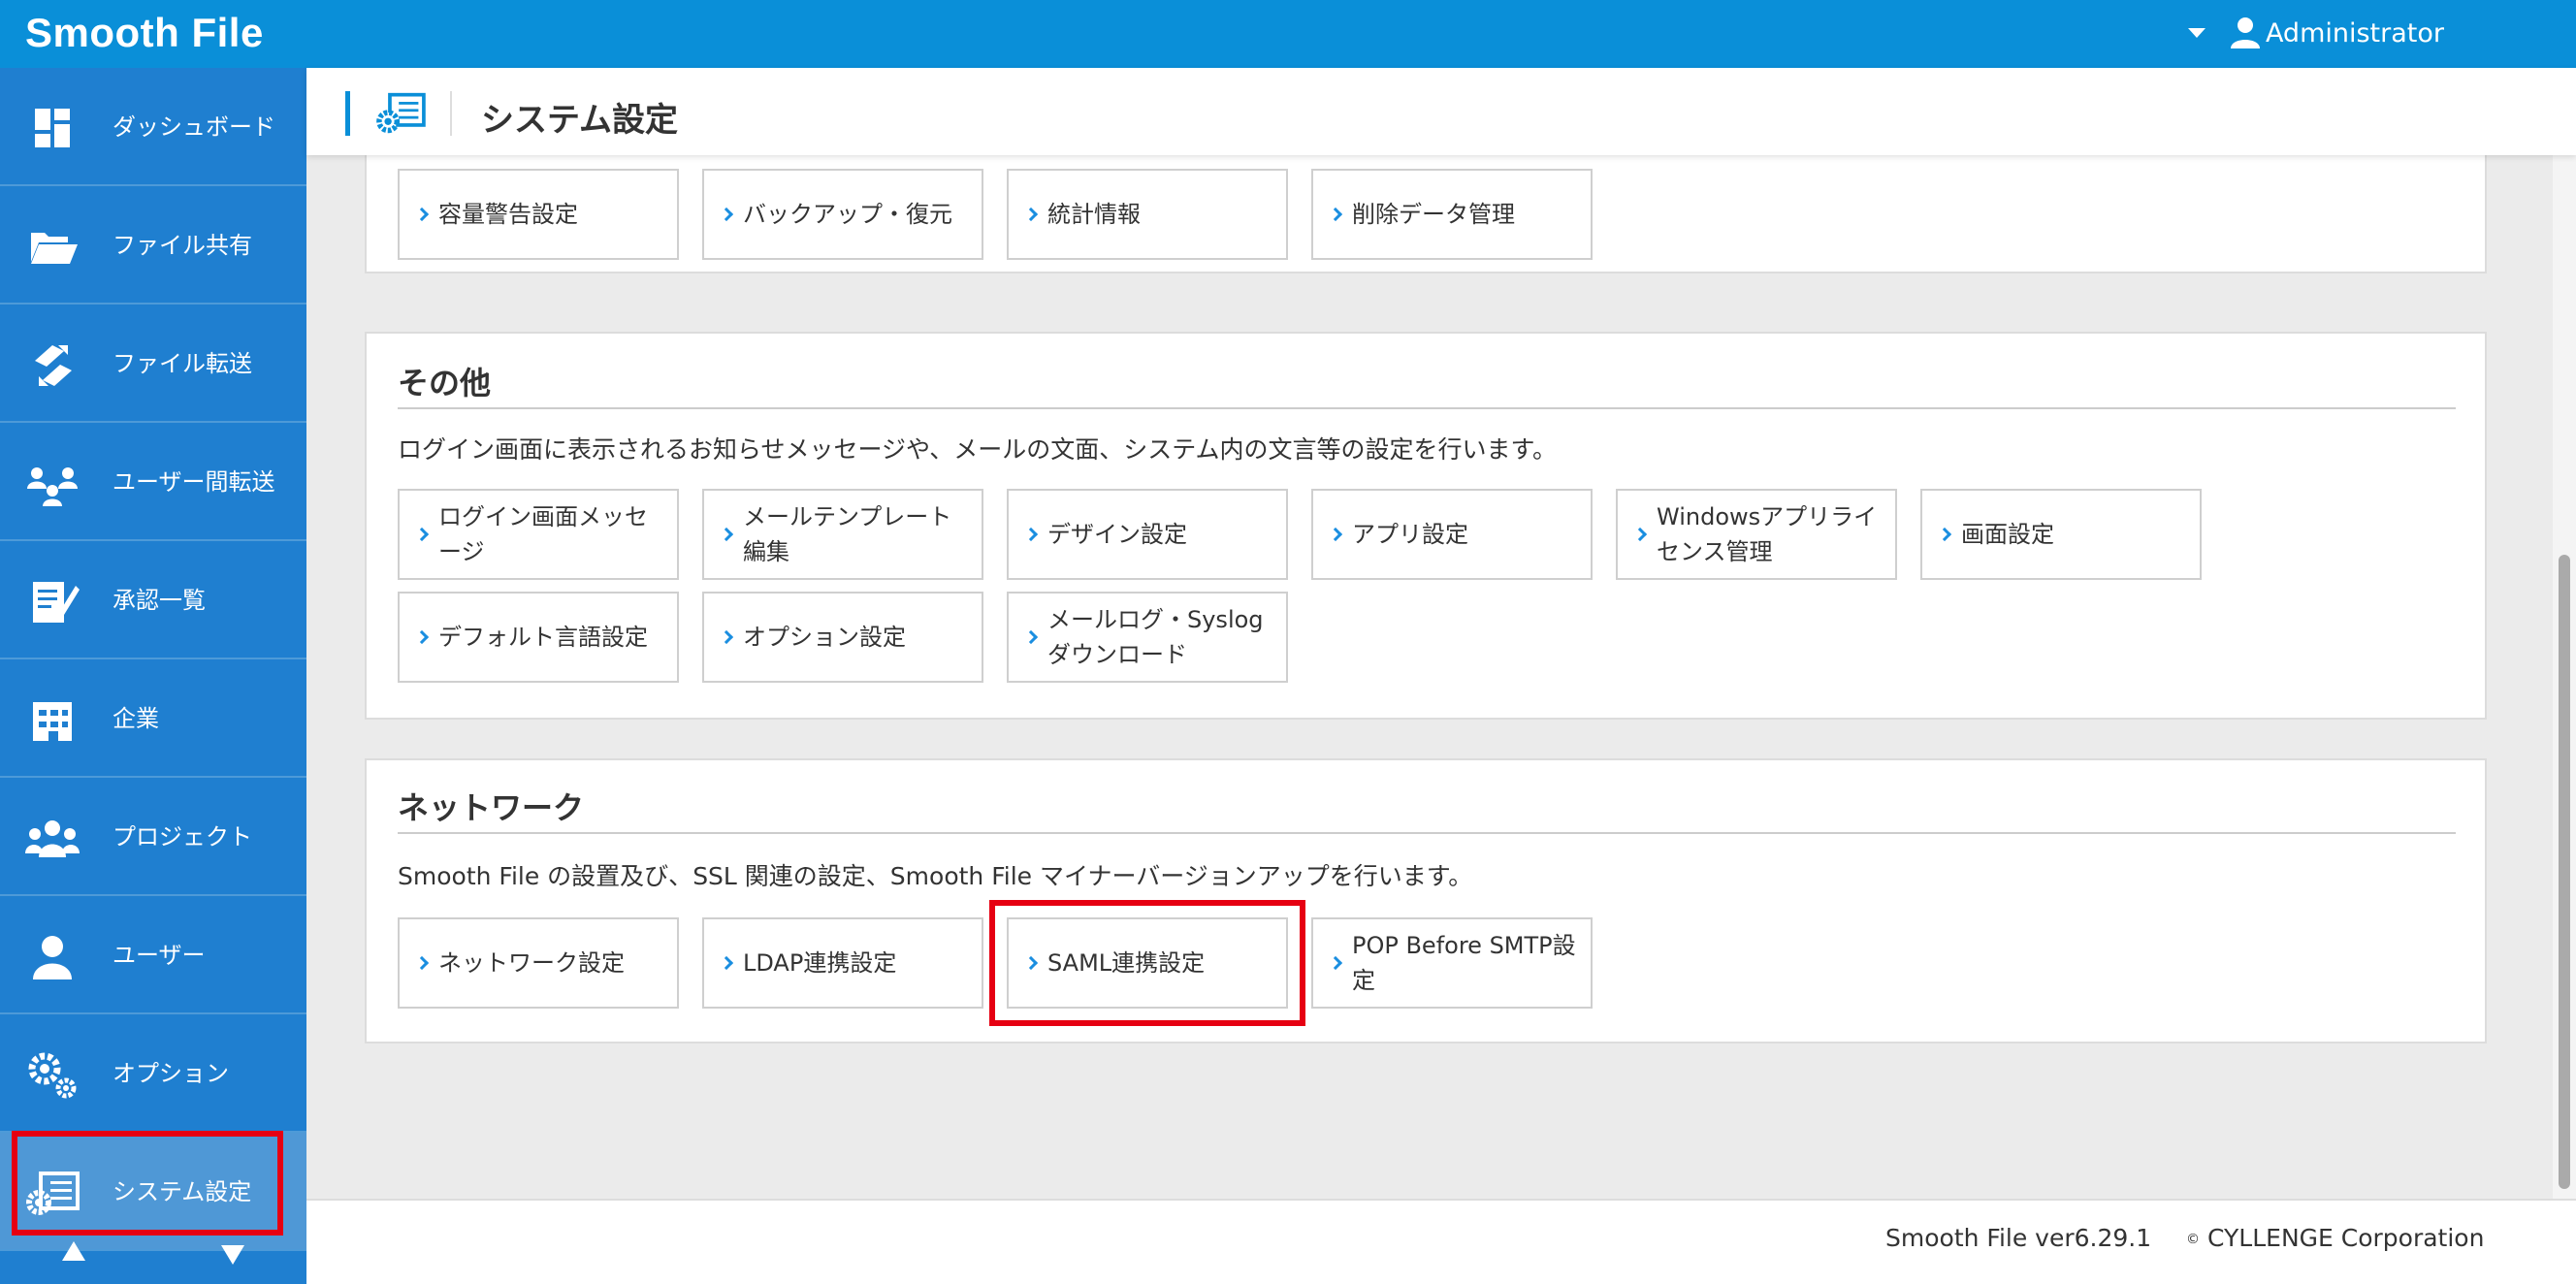 The height and width of the screenshot is (1284, 2576). I want to click on sidebar-scroll-up-icon, so click(73, 1251).